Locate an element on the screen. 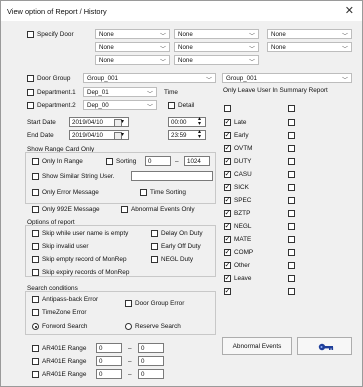 The width and height of the screenshot is (363, 387). start-time-input: 00:00 ▴ ▾ is located at coordinates (187, 121).